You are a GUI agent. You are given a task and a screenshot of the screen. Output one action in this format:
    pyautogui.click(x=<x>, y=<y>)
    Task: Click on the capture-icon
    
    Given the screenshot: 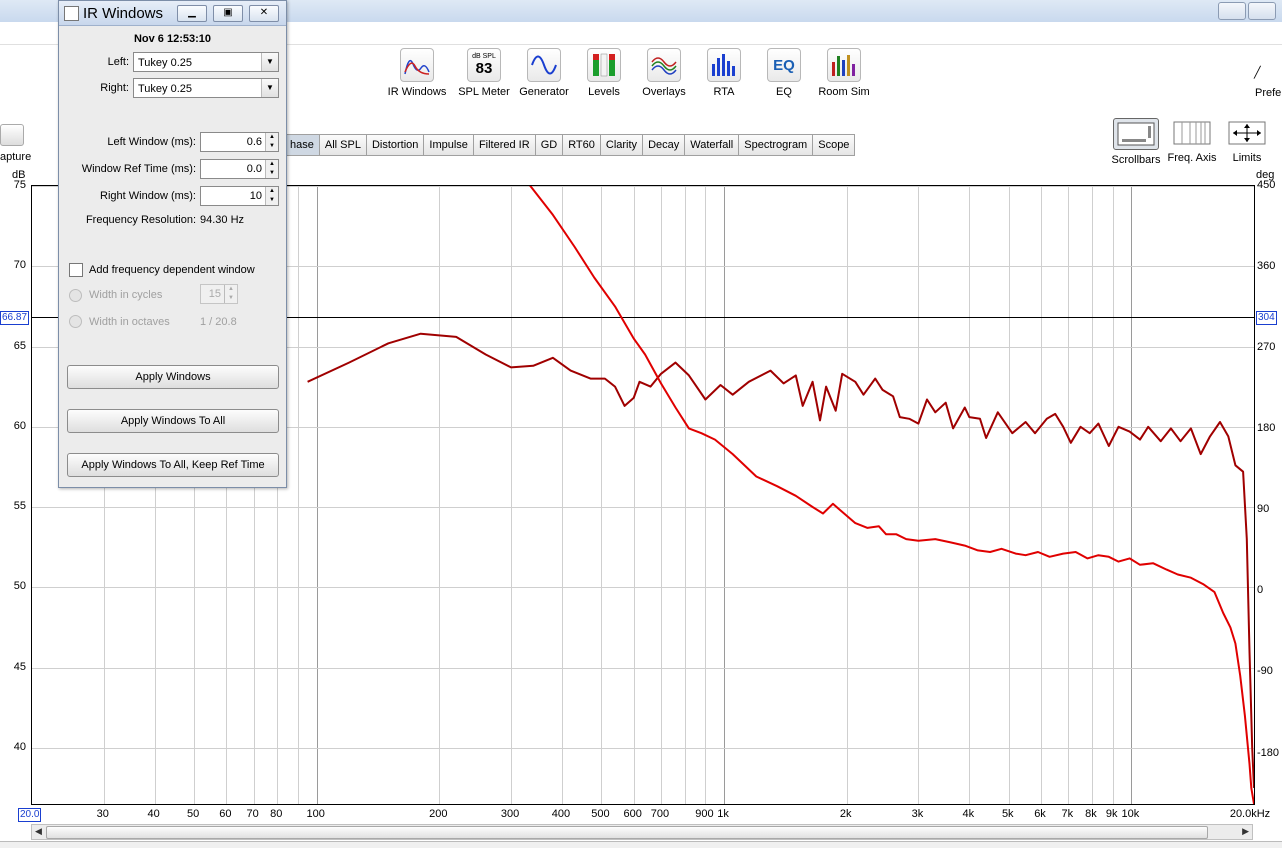 What is the action you would take?
    pyautogui.click(x=12, y=135)
    